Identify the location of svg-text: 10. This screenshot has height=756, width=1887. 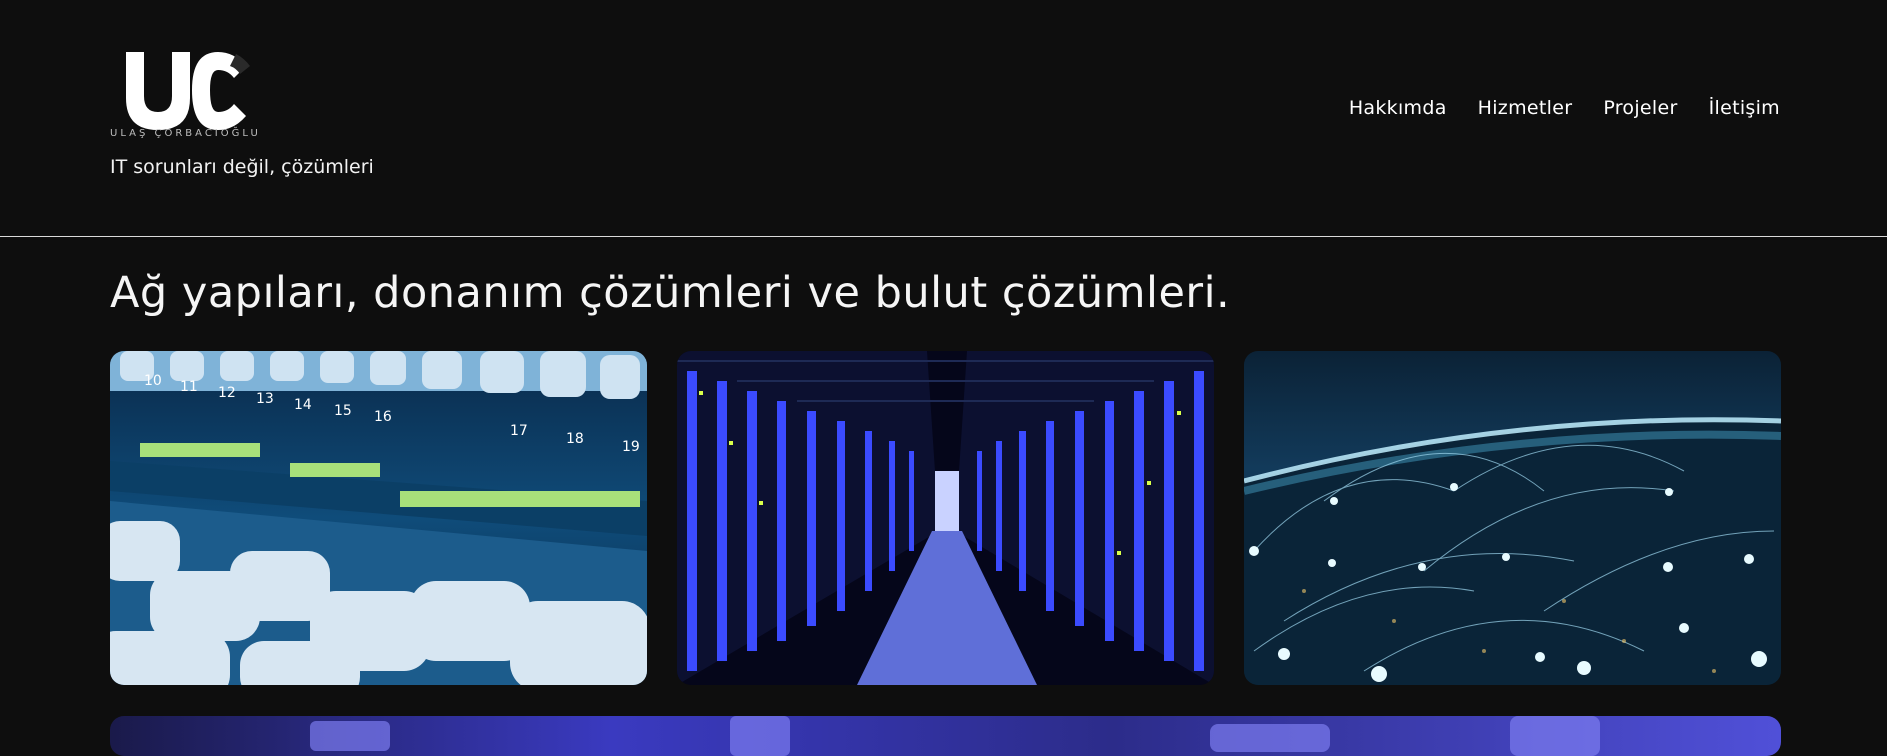
(153, 381).